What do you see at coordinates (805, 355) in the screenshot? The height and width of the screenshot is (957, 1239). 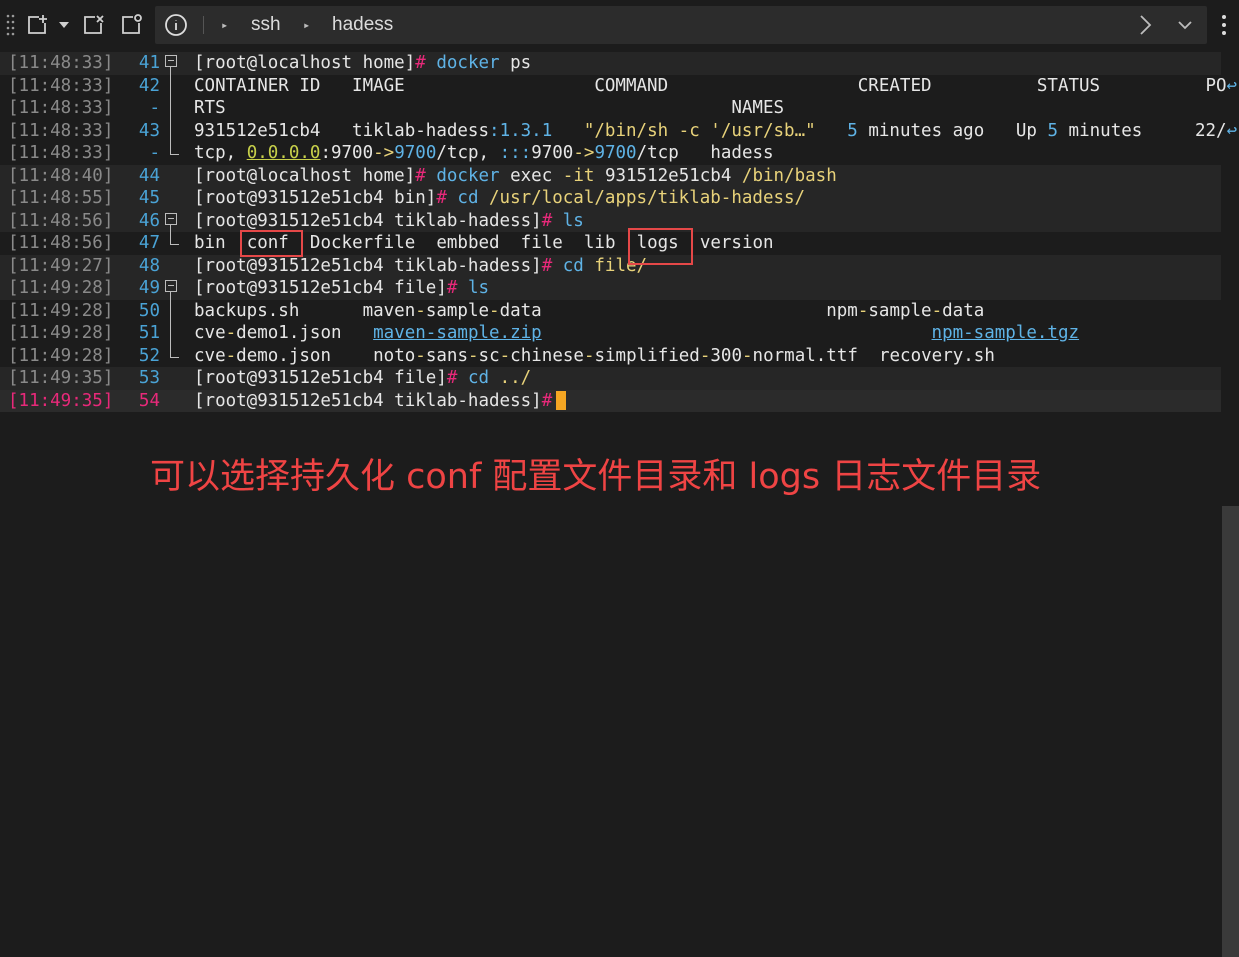 I see `file-entry: normal.ttf` at bounding box center [805, 355].